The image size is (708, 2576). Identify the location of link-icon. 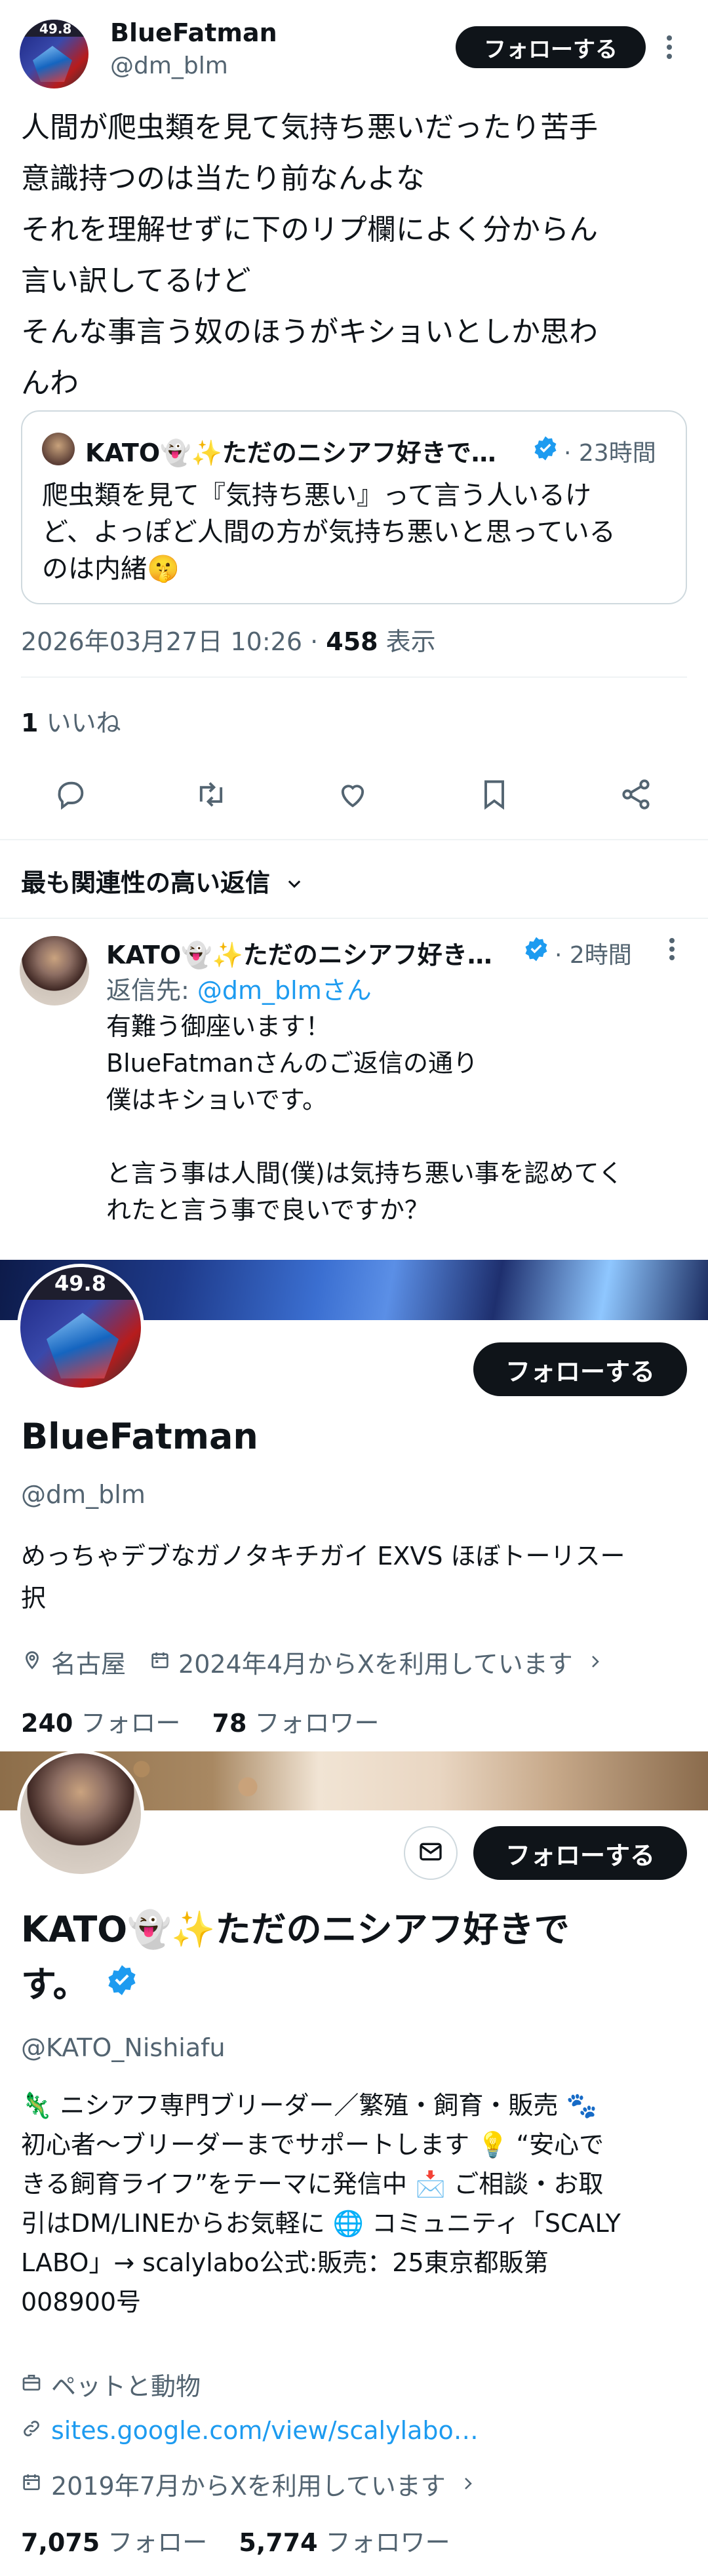
(31, 2430).